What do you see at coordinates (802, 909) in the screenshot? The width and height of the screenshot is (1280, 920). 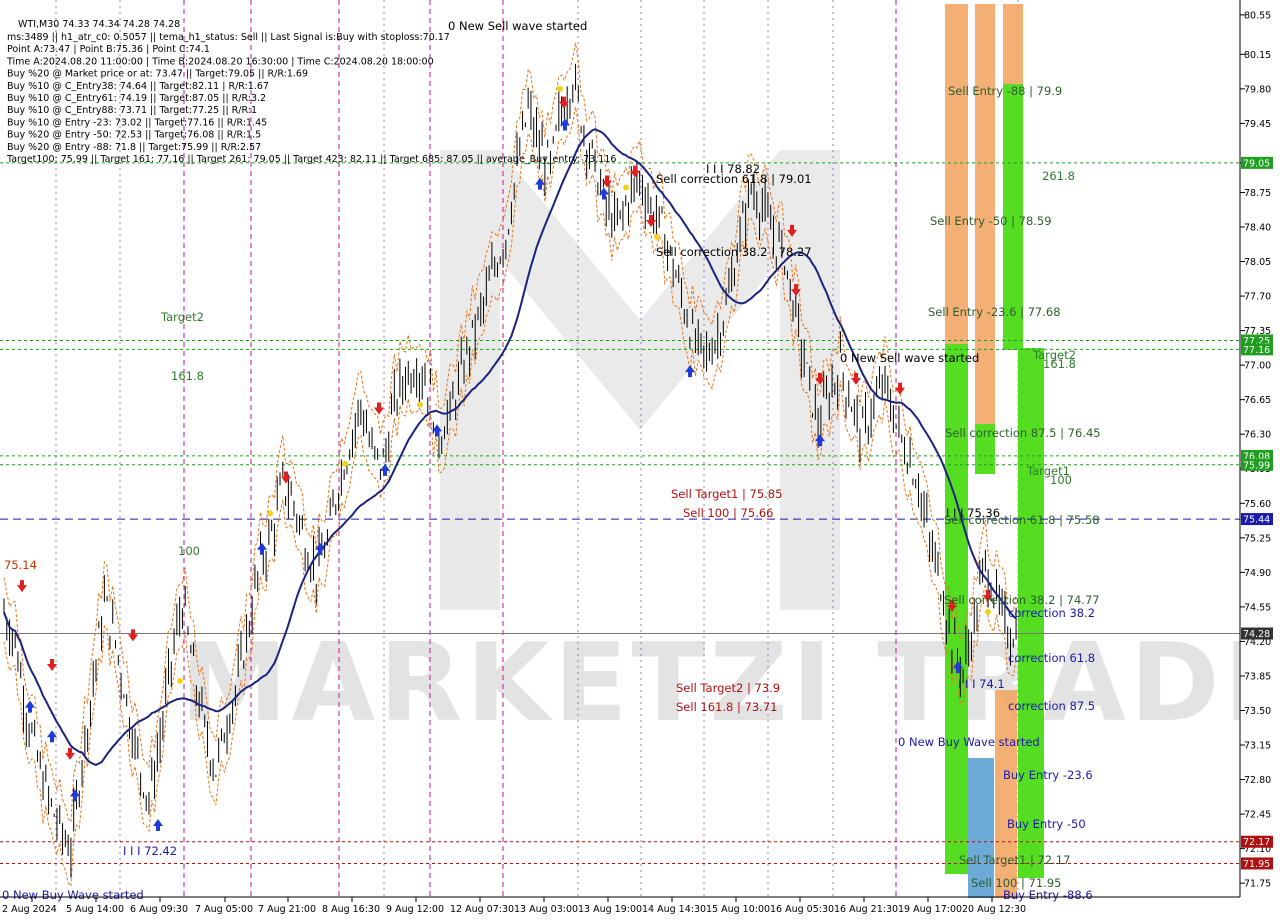 I see `time-tick-label: 16 Aug 05:30` at bounding box center [802, 909].